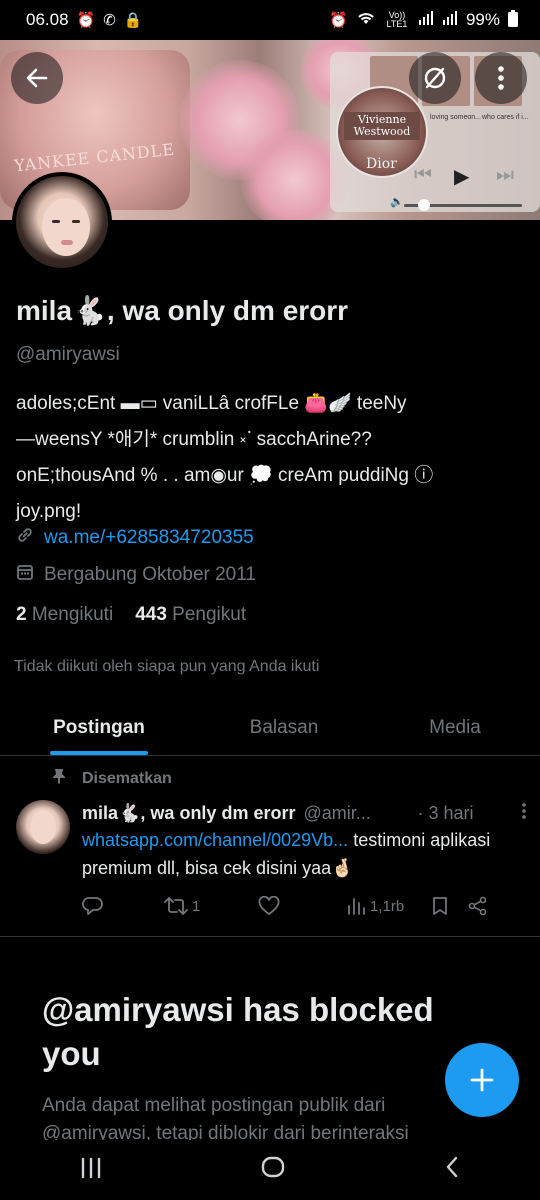 Image resolution: width=540 pixels, height=1200 pixels. What do you see at coordinates (72, 614) in the screenshot?
I see `following-label: Mengikuti` at bounding box center [72, 614].